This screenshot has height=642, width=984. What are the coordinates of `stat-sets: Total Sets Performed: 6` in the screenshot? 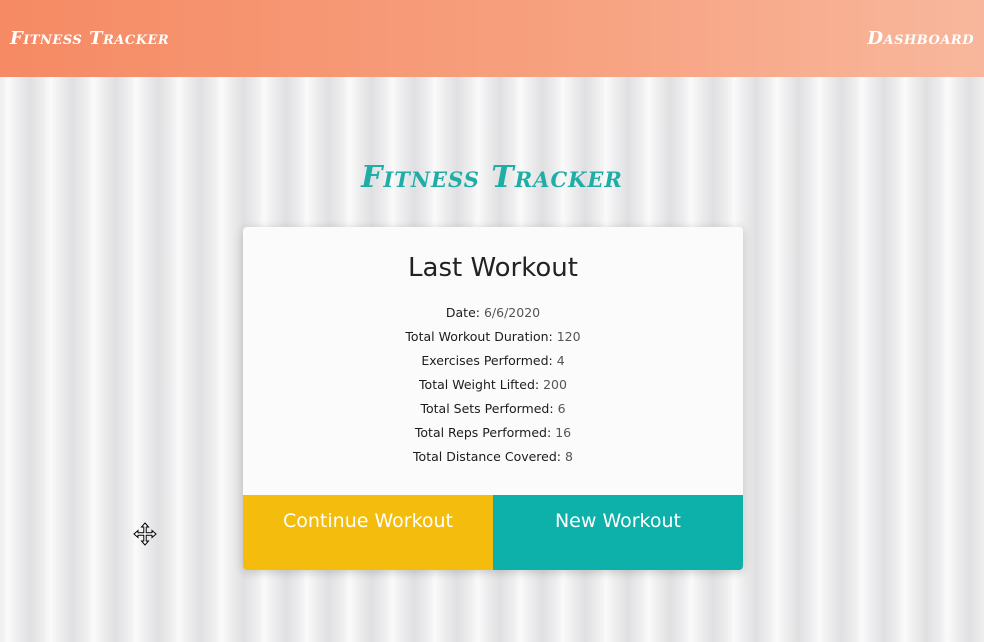 It's located at (493, 409).